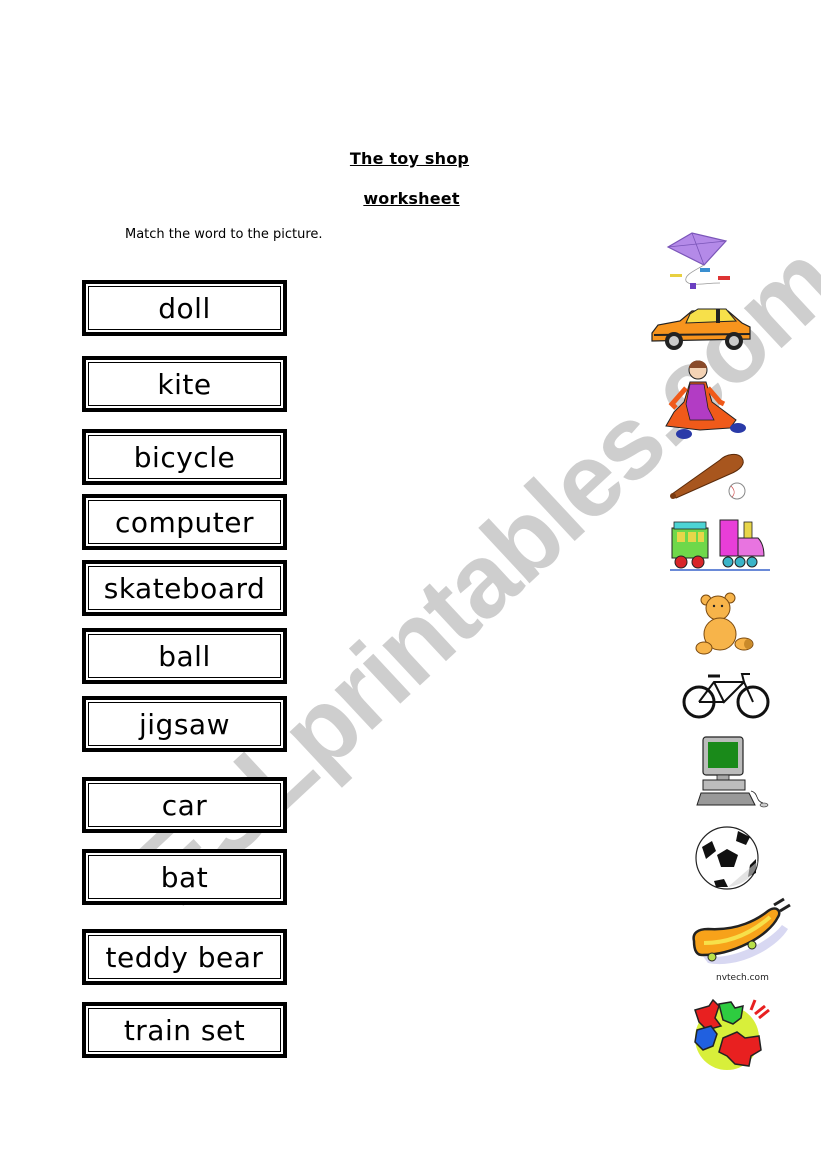 The width and height of the screenshot is (821, 1169). I want to click on word-label: bat, so click(184, 877).